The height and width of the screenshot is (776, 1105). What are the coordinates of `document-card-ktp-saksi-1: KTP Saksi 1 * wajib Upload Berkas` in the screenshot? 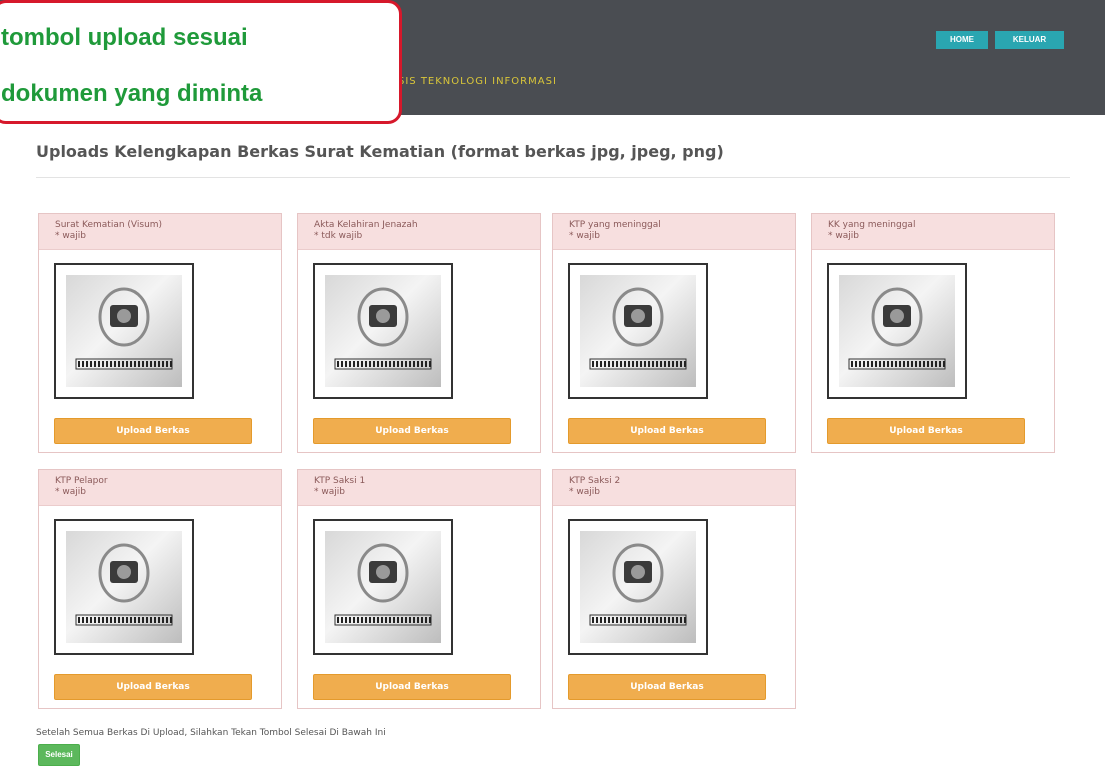 It's located at (419, 589).